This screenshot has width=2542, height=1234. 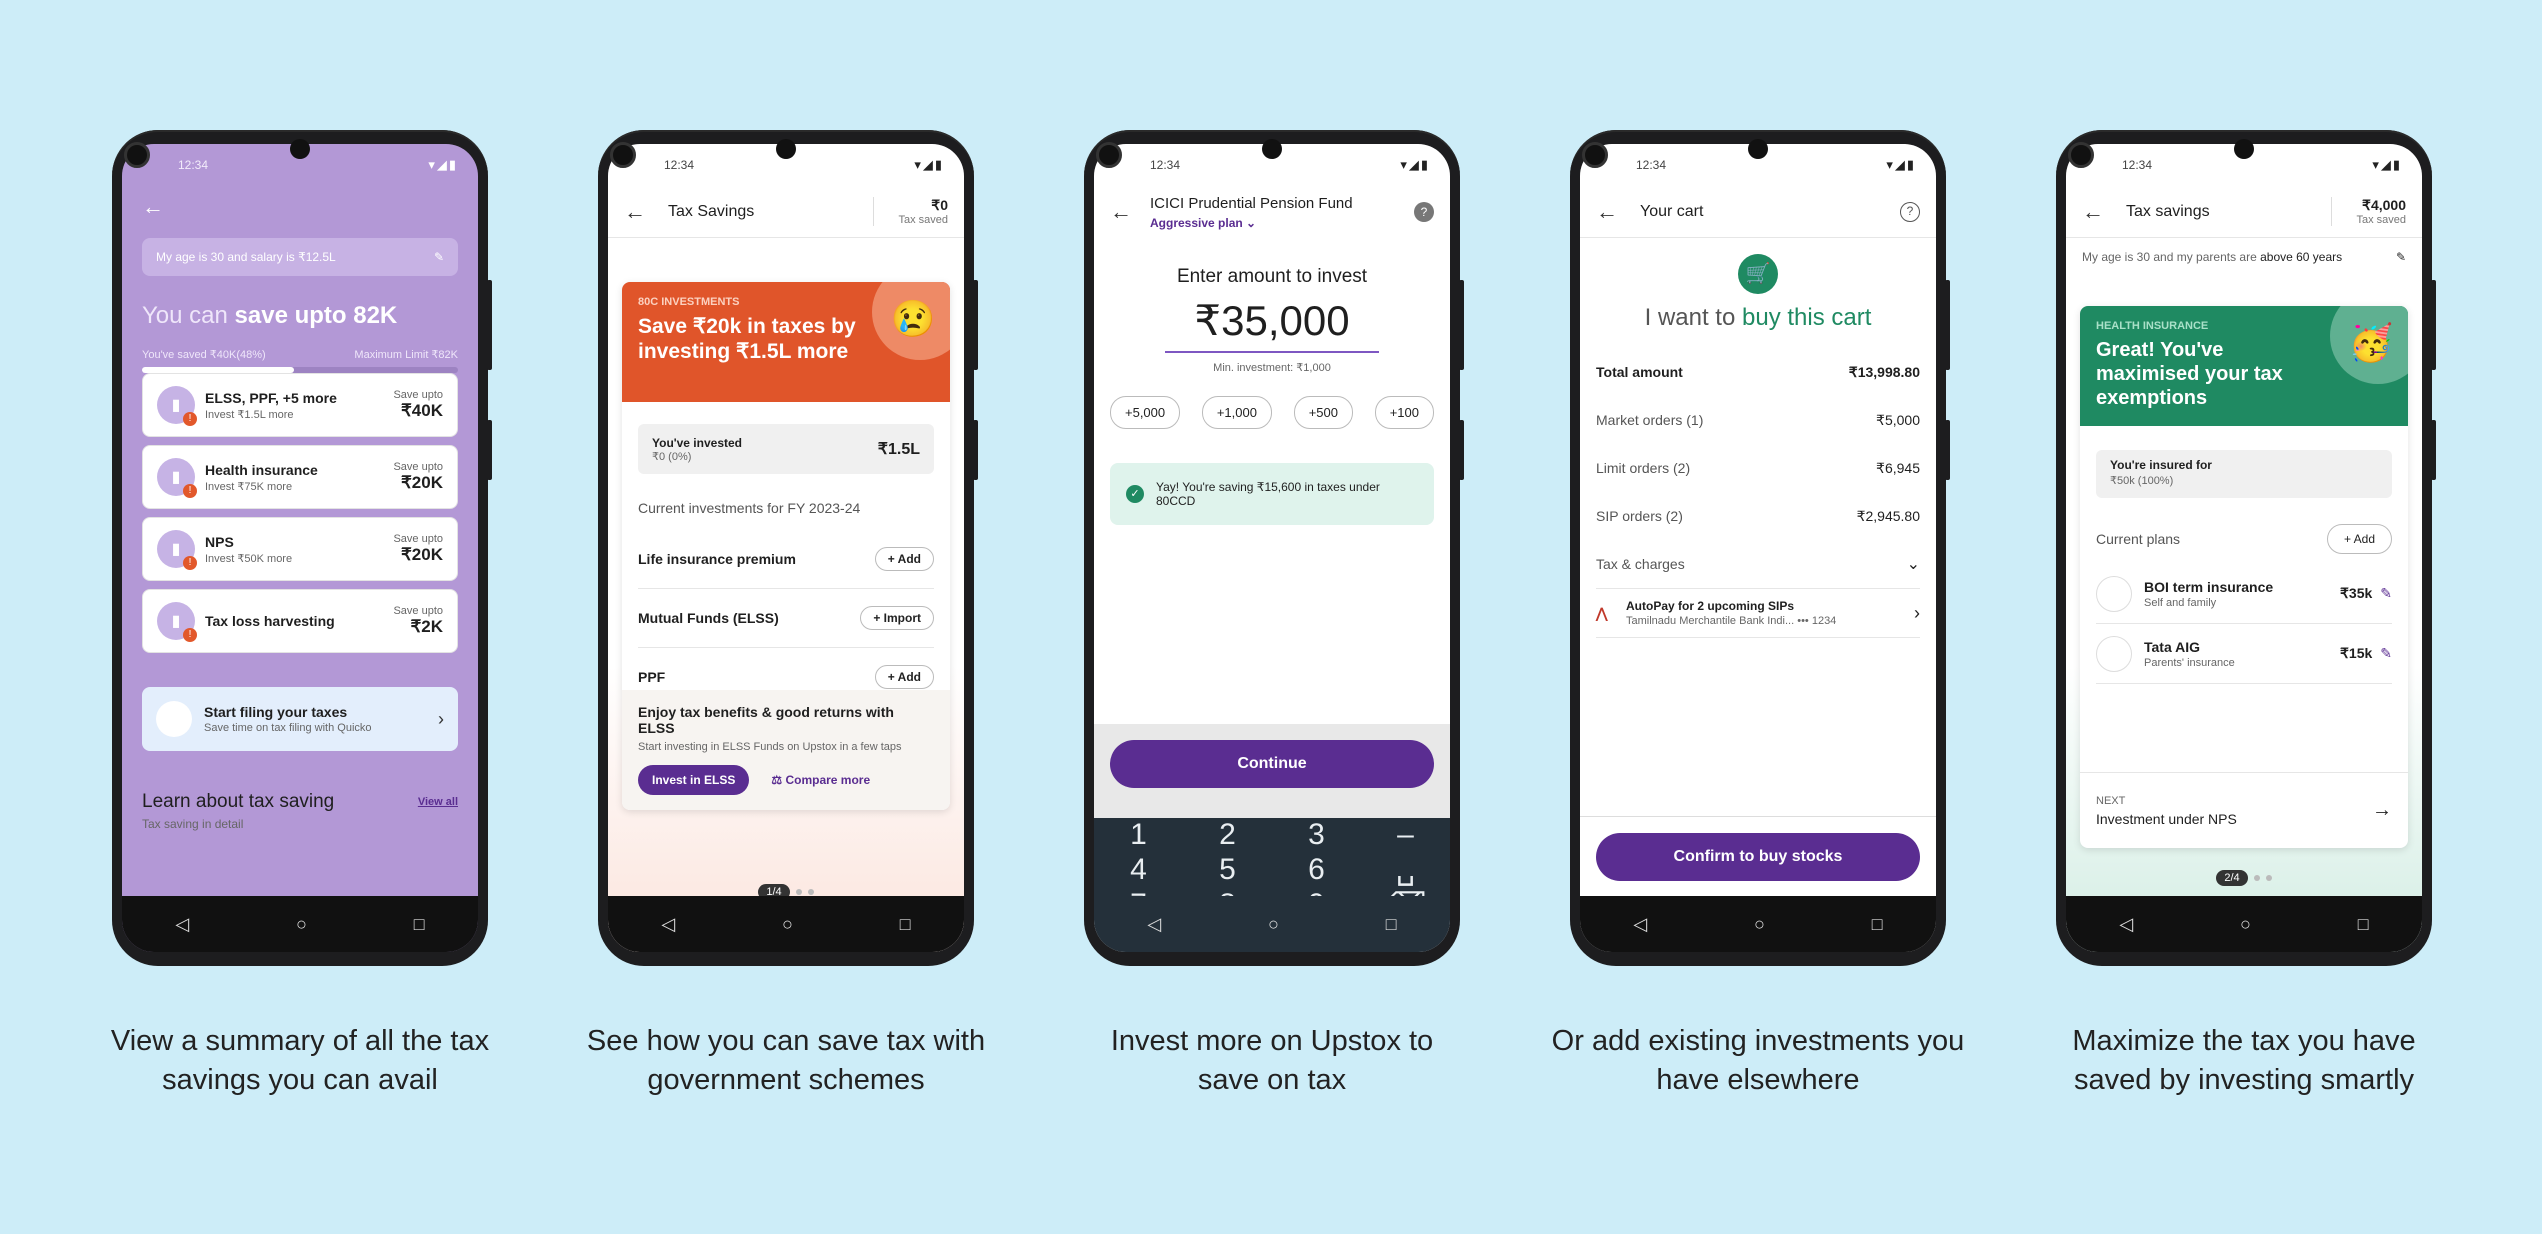 I want to click on keypad-key-label: 1, so click(x=1138, y=834).